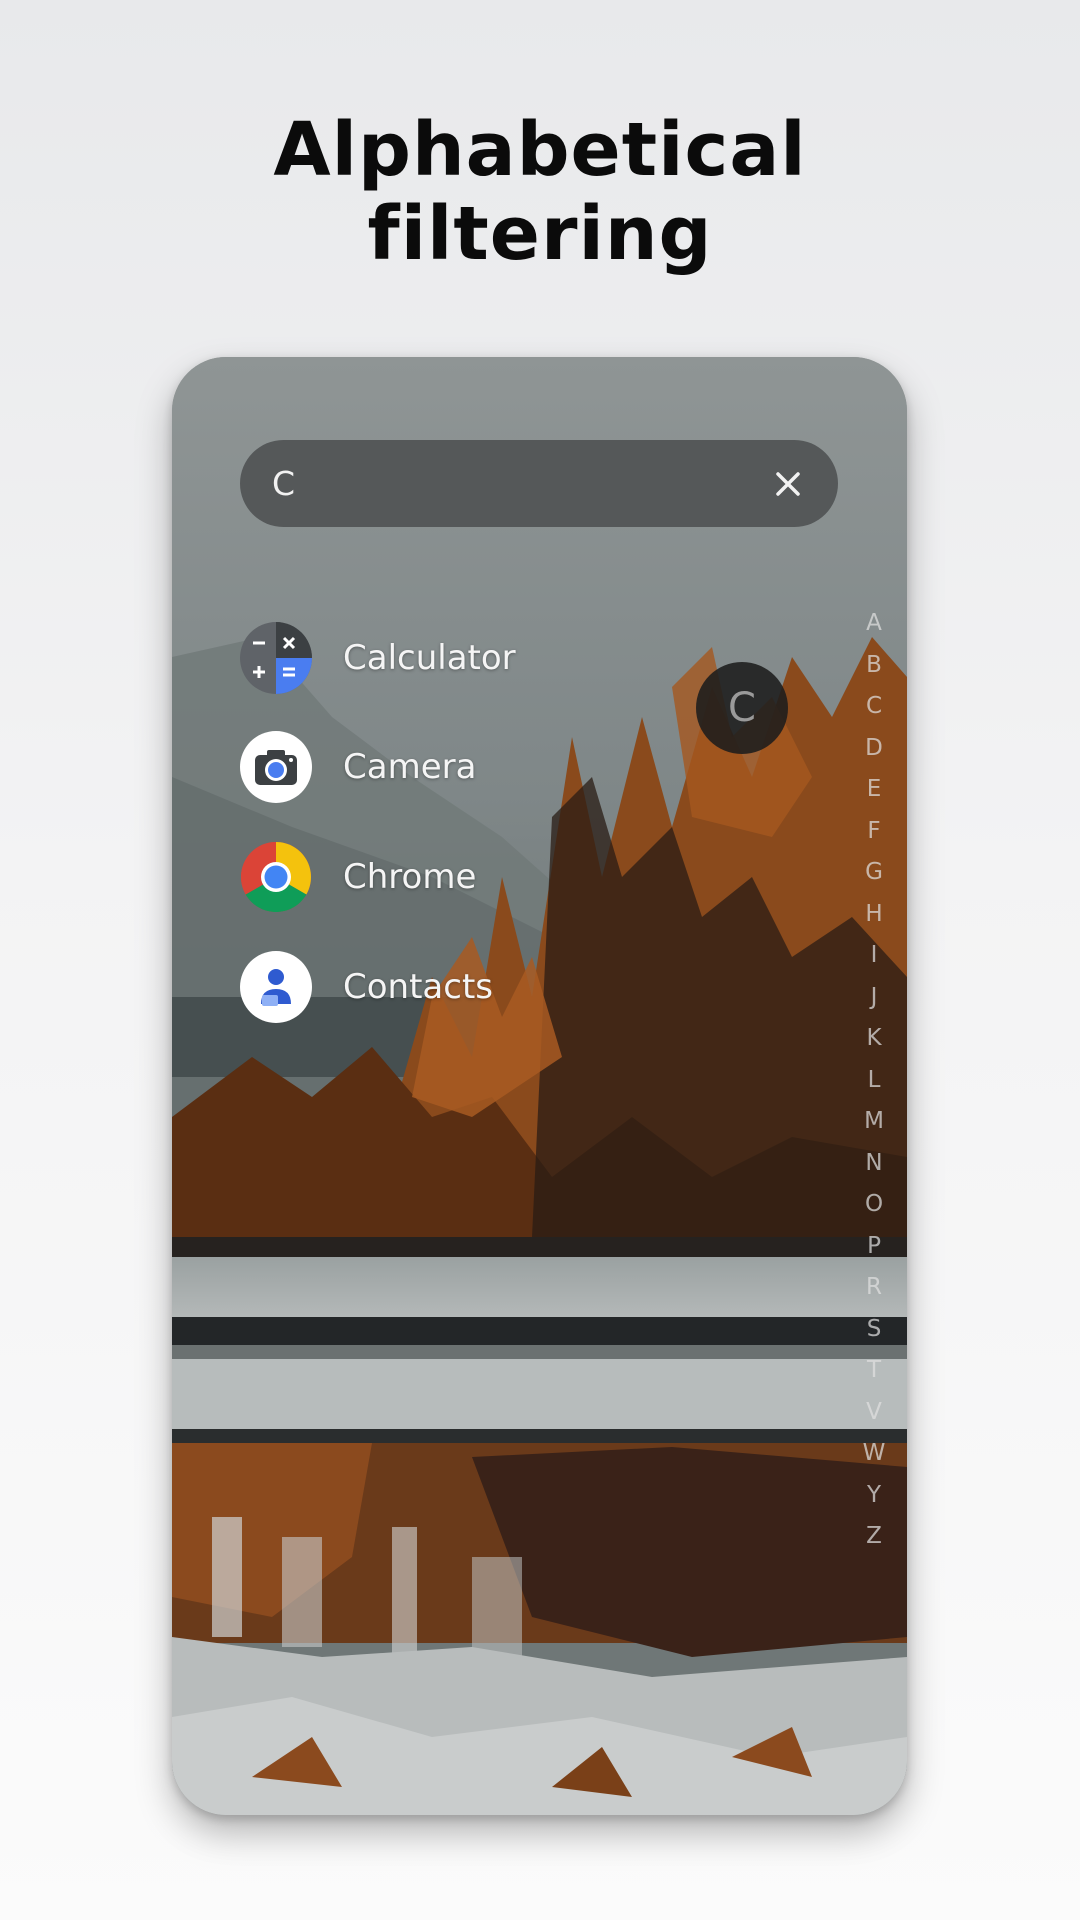 This screenshot has width=1080, height=1920. Describe the element at coordinates (874, 1330) in the screenshot. I see `index-letter: S` at that location.